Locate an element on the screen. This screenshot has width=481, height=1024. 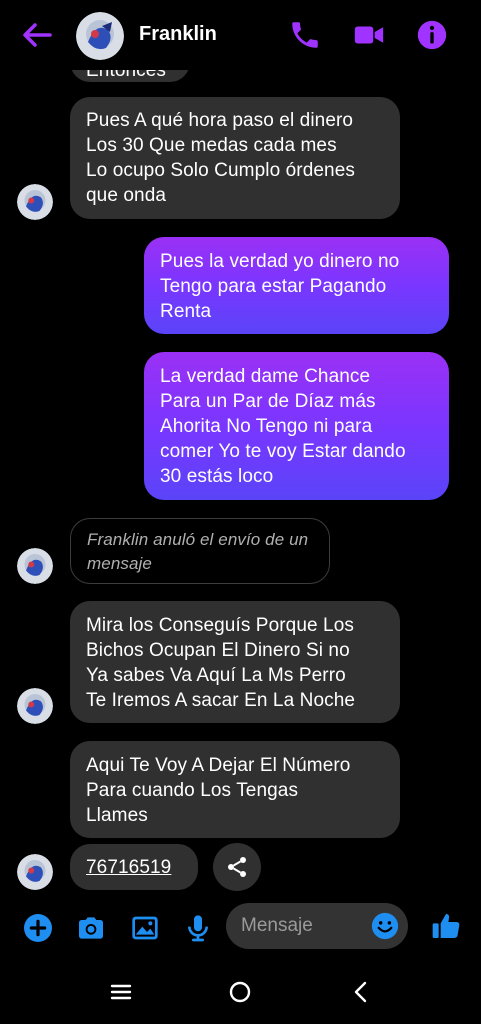
message-text: Te Iremos A sacar En La Noche is located at coordinates (221, 700).